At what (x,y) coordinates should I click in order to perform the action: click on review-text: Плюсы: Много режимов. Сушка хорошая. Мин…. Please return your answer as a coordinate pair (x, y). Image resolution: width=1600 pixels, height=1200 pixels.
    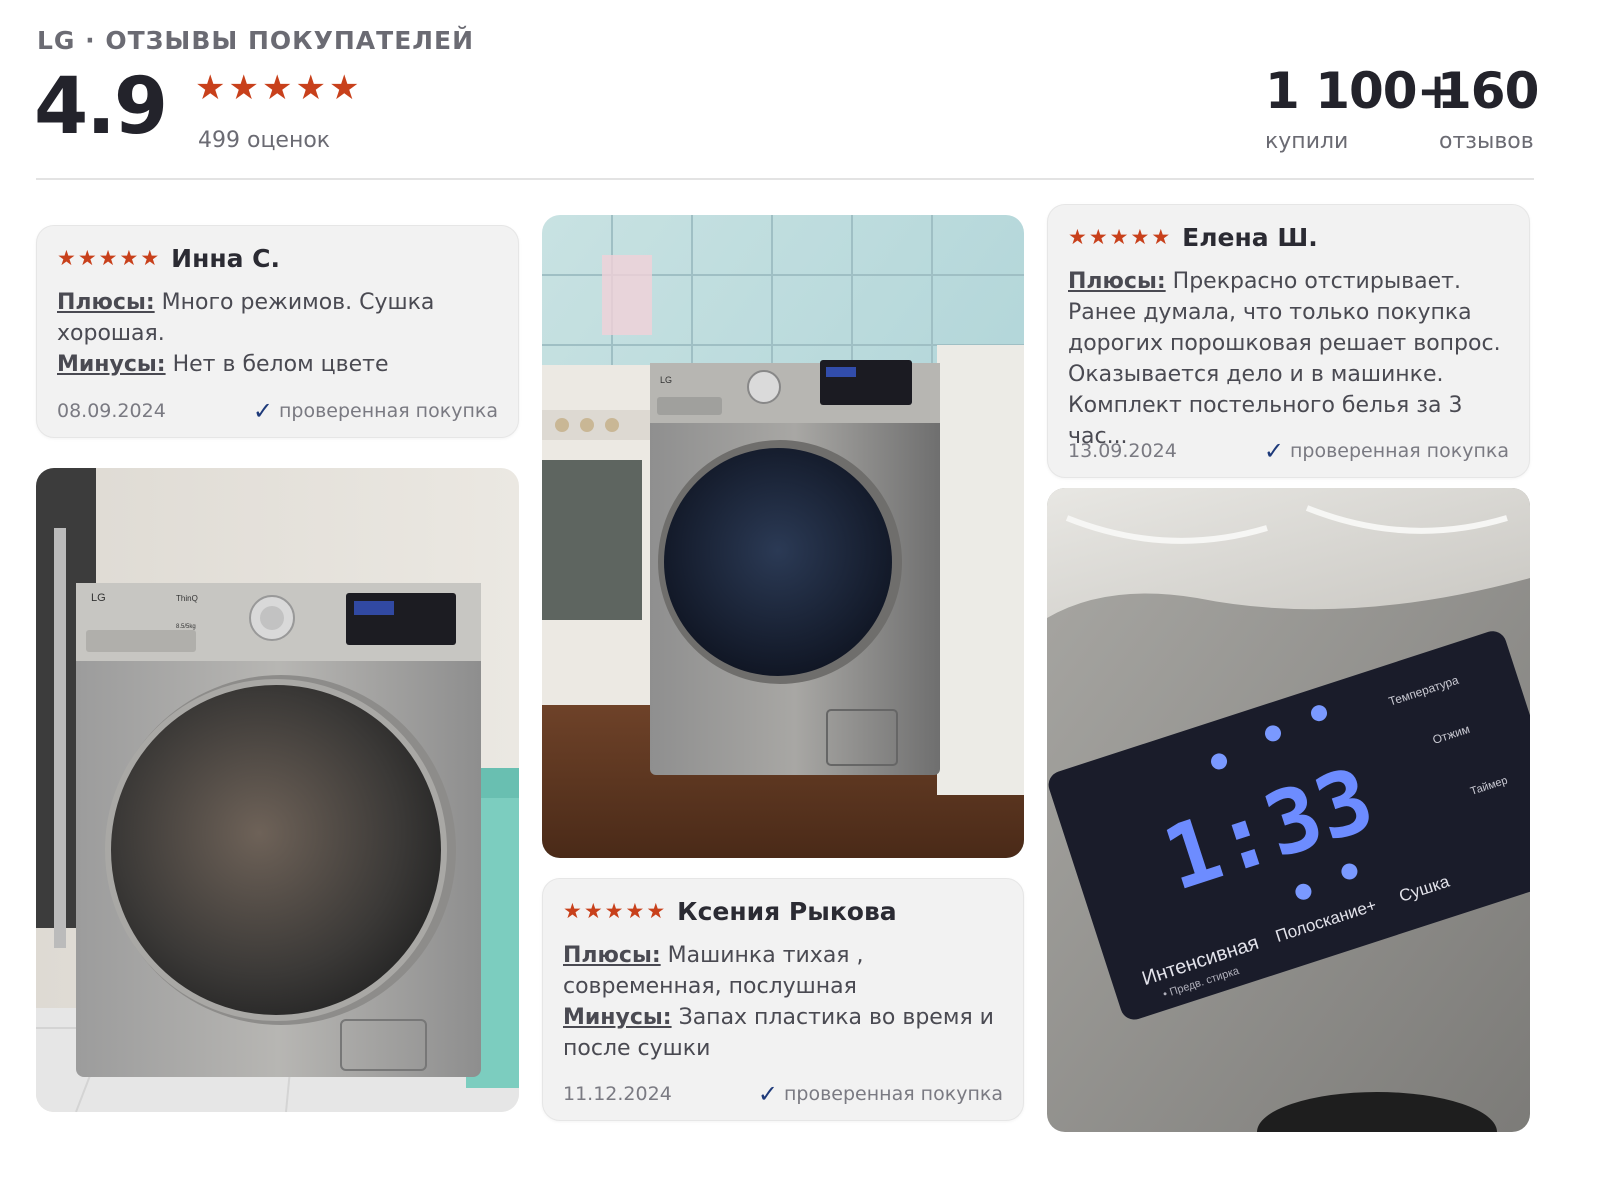
    Looking at the image, I should click on (277, 333).